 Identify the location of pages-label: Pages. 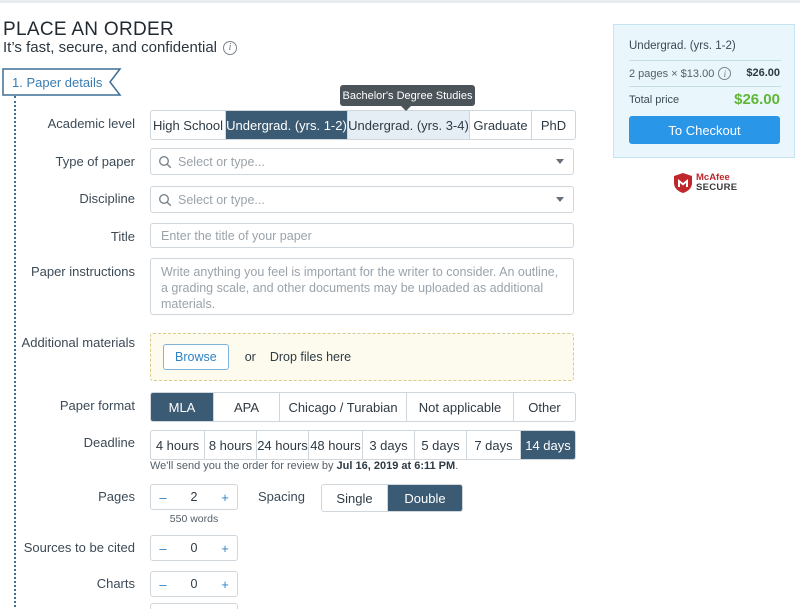
(116, 496).